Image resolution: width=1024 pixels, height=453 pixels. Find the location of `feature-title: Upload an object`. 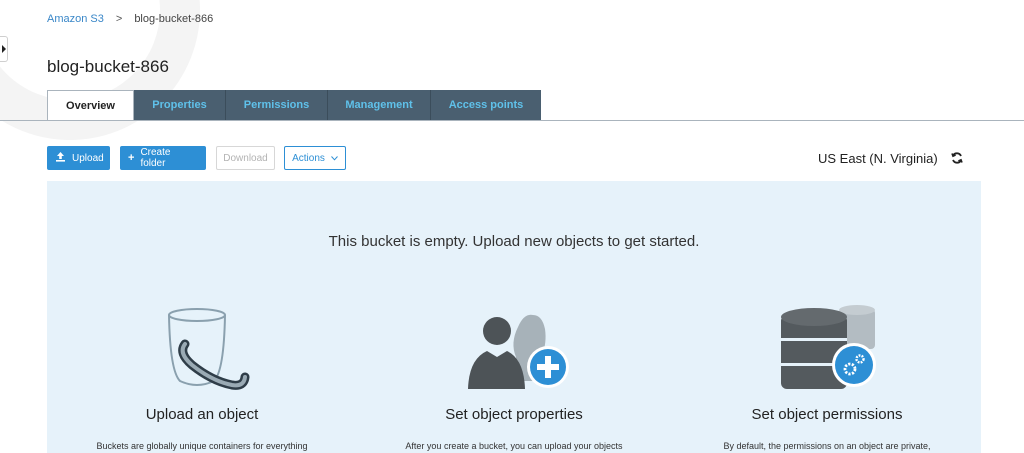

feature-title: Upload an object is located at coordinates (202, 414).